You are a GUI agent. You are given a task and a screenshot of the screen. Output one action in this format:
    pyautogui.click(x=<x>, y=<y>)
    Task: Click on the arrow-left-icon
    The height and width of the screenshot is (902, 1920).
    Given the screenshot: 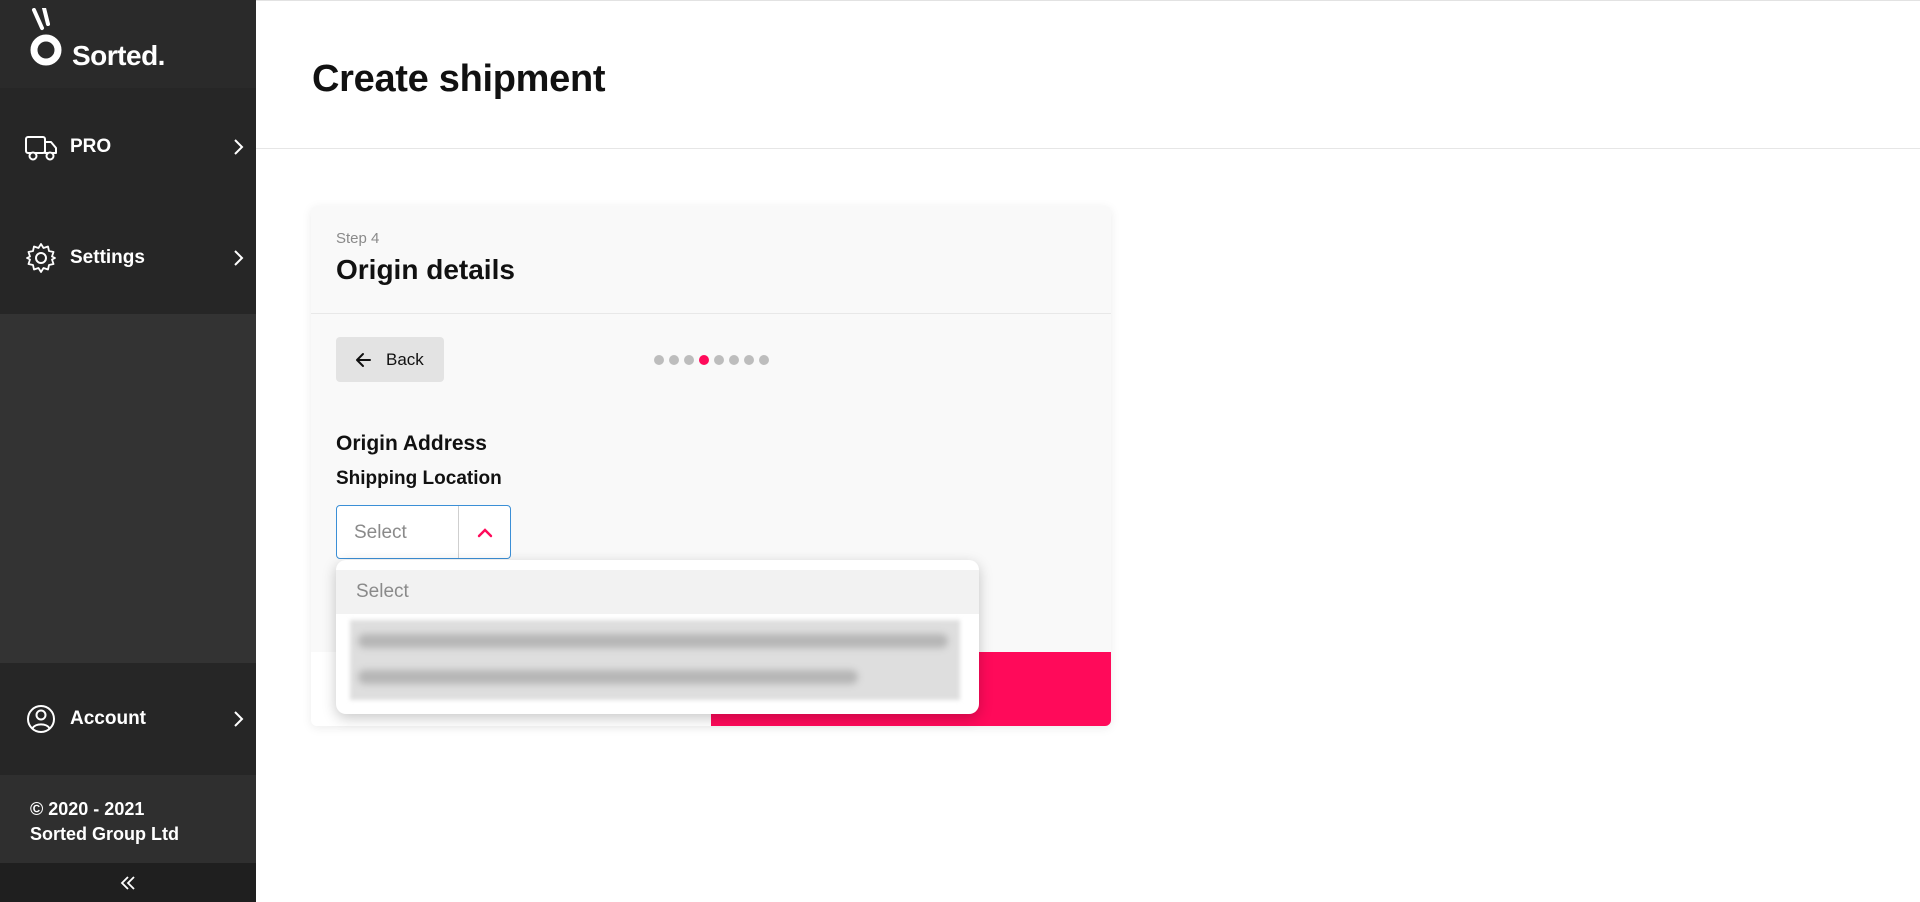 What is the action you would take?
    pyautogui.click(x=363, y=360)
    